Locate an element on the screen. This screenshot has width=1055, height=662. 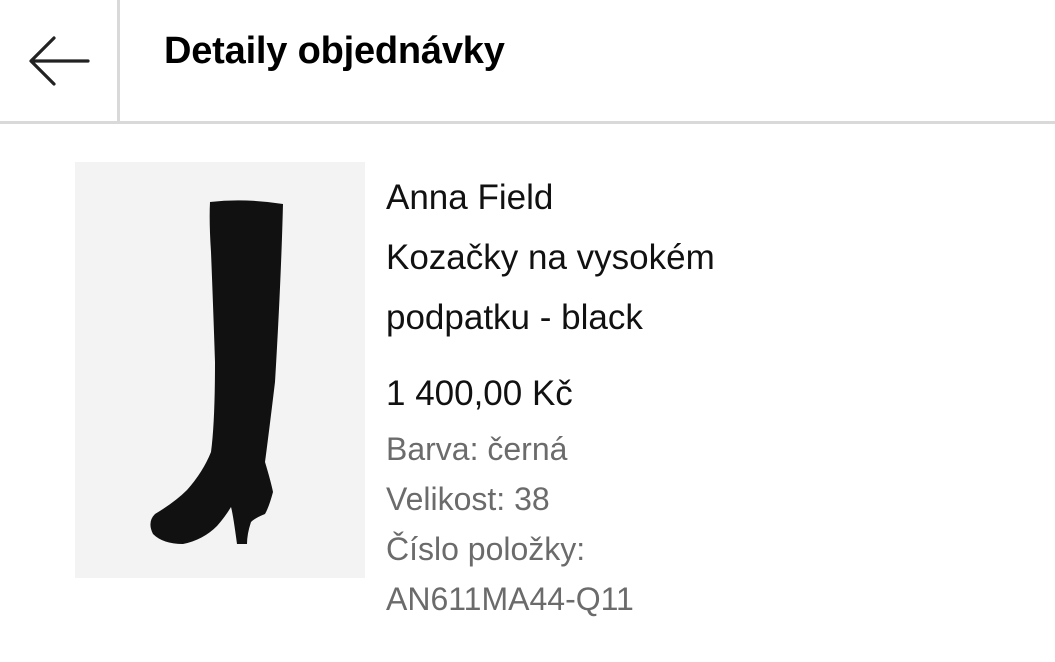
back-button is located at coordinates (60, 60).